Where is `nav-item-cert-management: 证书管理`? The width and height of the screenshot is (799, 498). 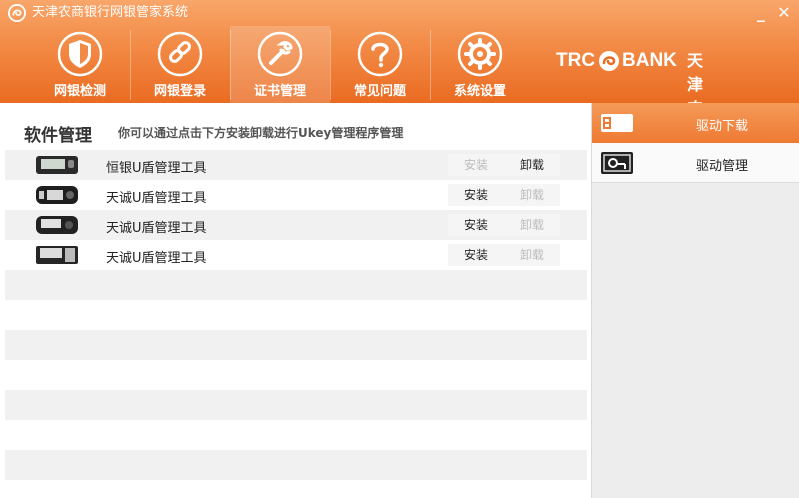
nav-item-cert-management: 证书管理 is located at coordinates (280, 64).